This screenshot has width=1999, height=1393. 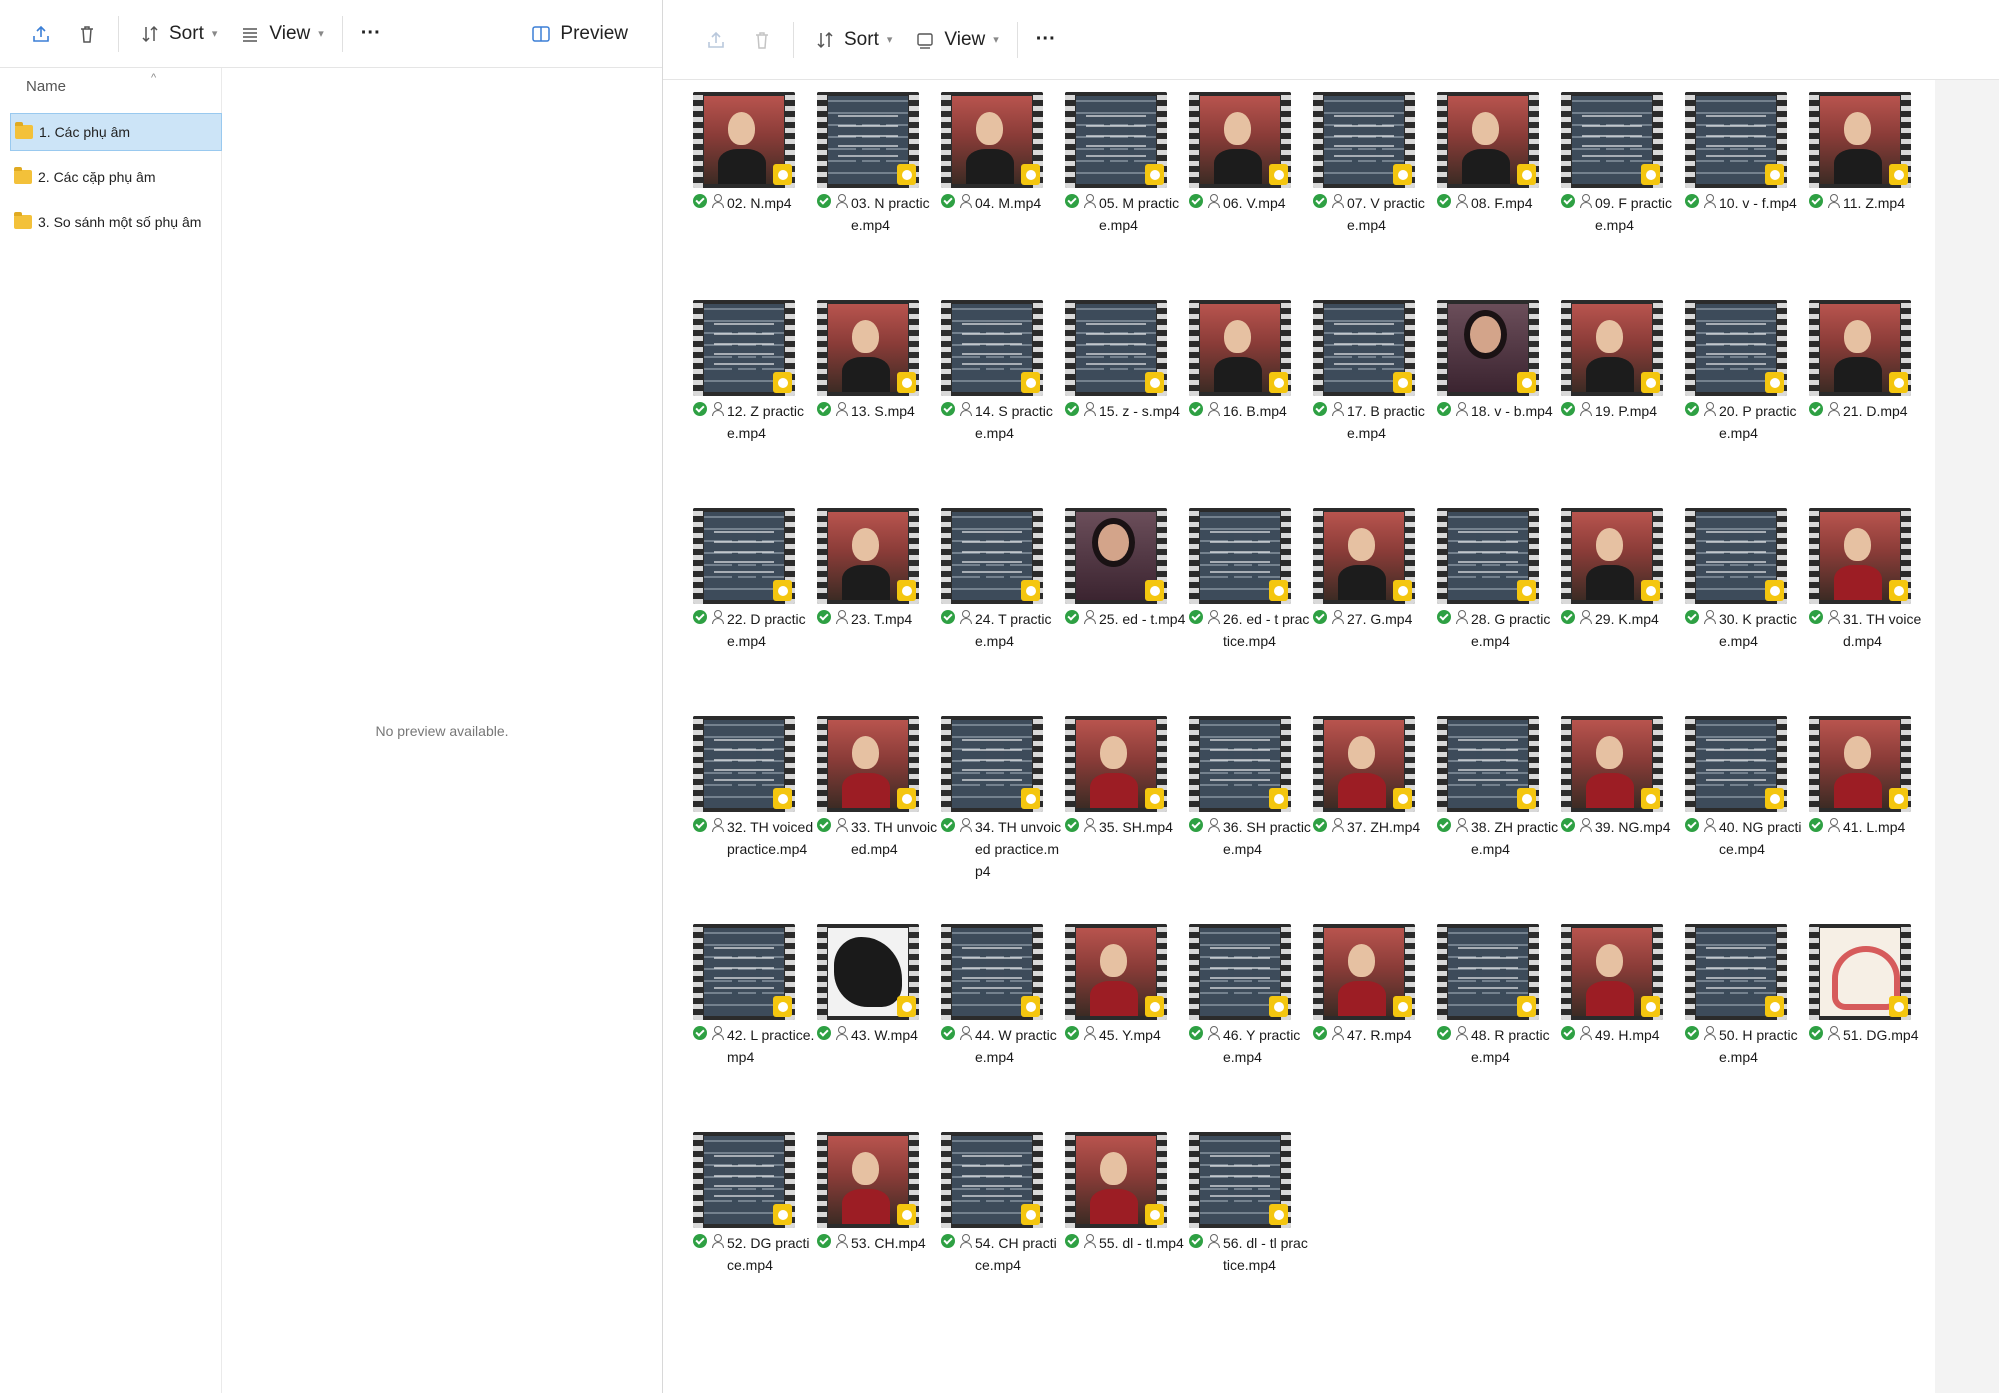 What do you see at coordinates (1869, 818) in the screenshot?
I see `video-file-tile: 41. L.mp4` at bounding box center [1869, 818].